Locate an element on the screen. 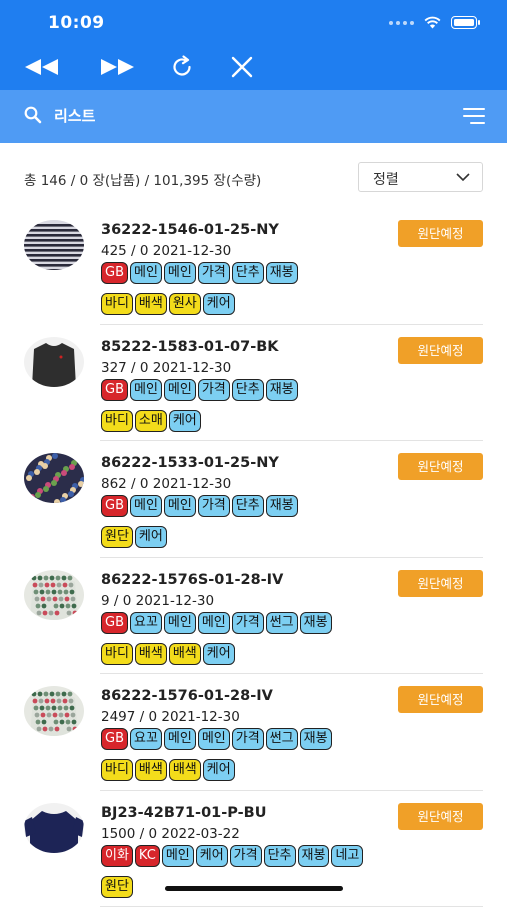 The height and width of the screenshot is (907, 507). tag-badge: 네고 is located at coordinates (347, 856).